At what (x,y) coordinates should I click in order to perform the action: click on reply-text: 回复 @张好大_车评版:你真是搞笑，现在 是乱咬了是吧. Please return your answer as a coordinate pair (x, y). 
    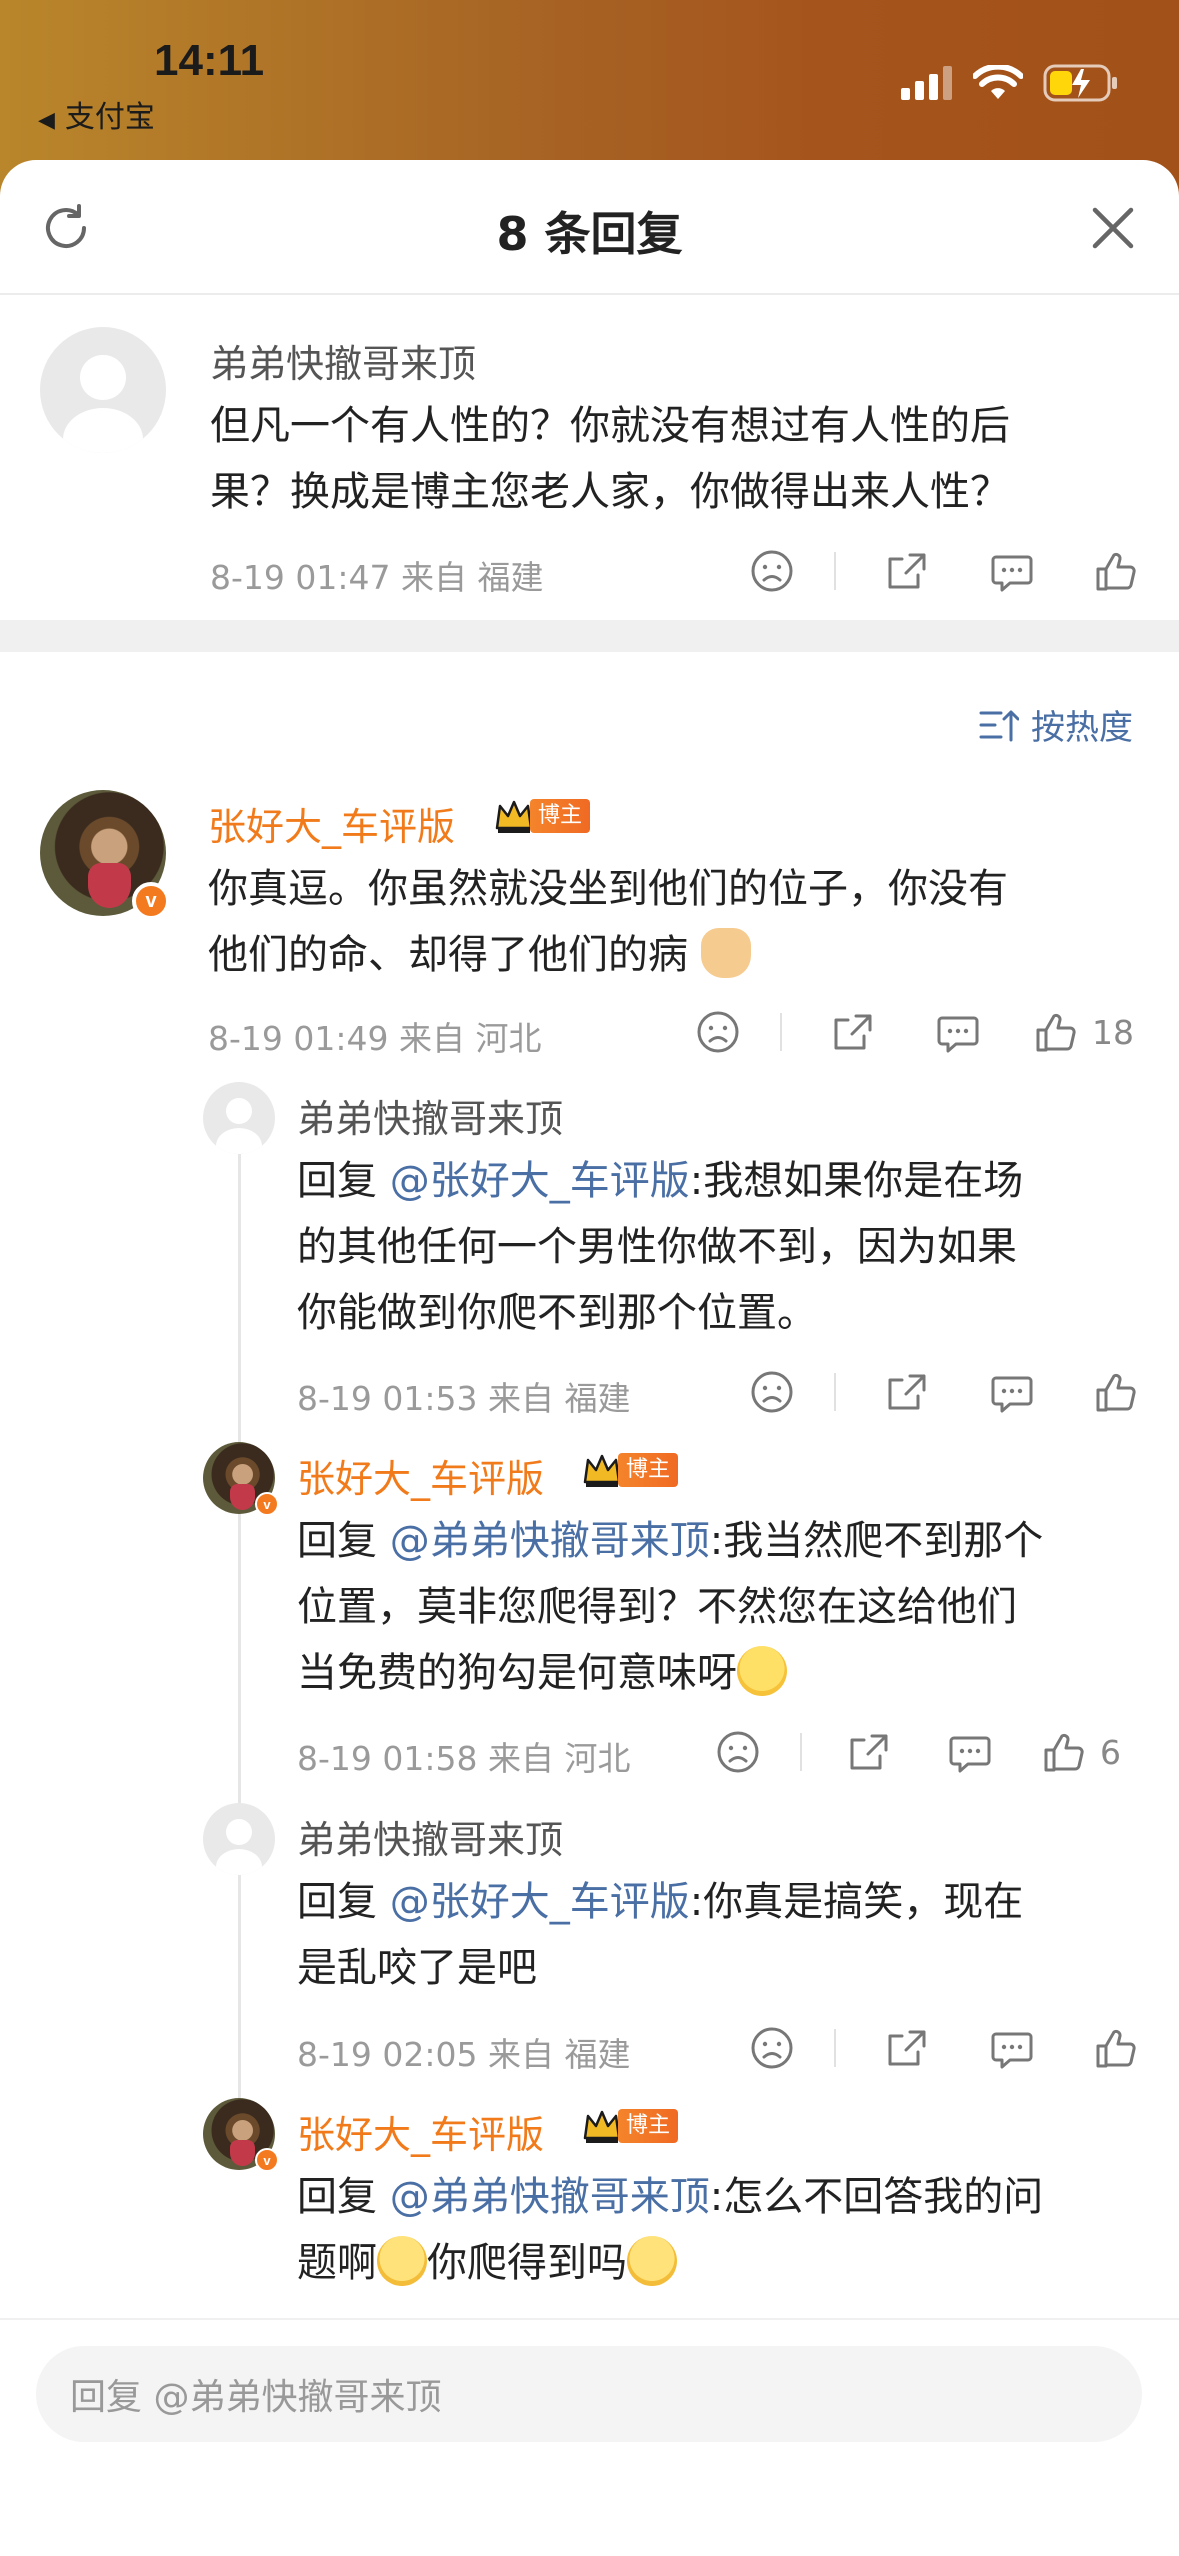
    Looking at the image, I should click on (660, 1935).